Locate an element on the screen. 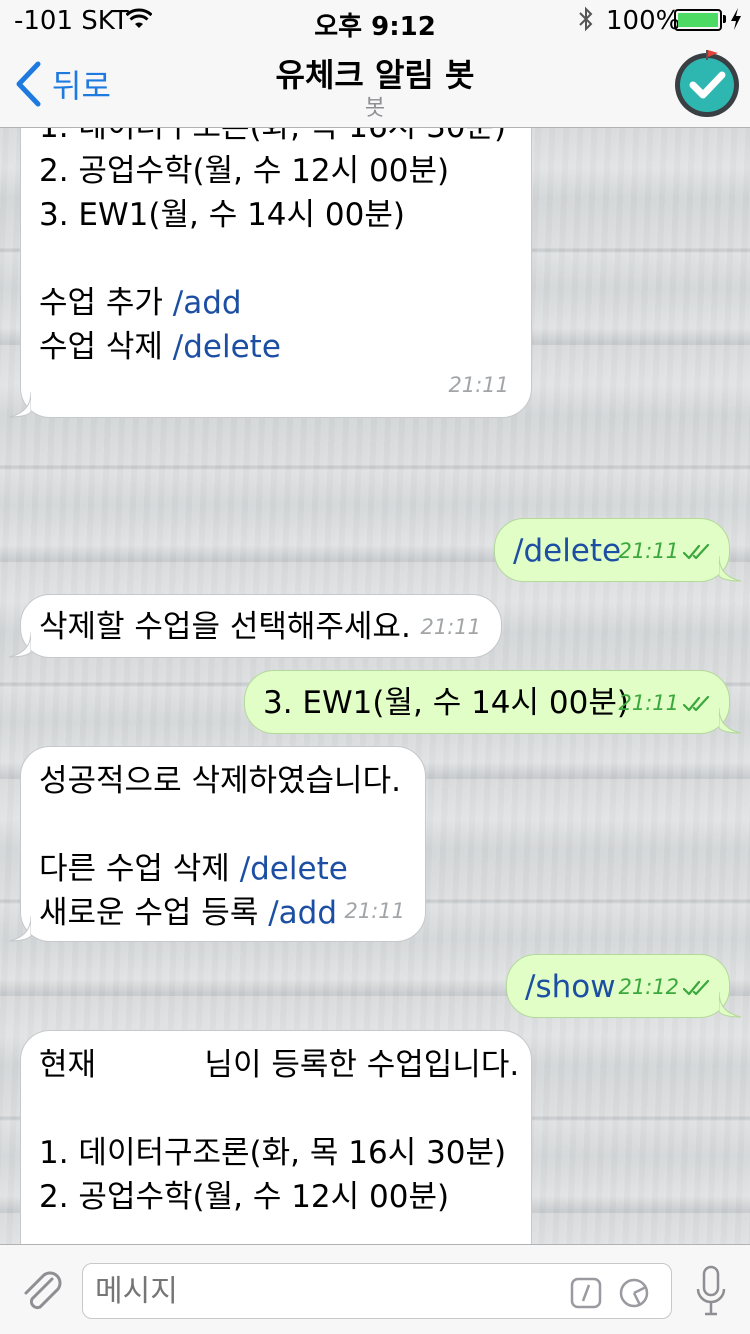 The image size is (750, 1334). input-bar is located at coordinates (375, 1289).